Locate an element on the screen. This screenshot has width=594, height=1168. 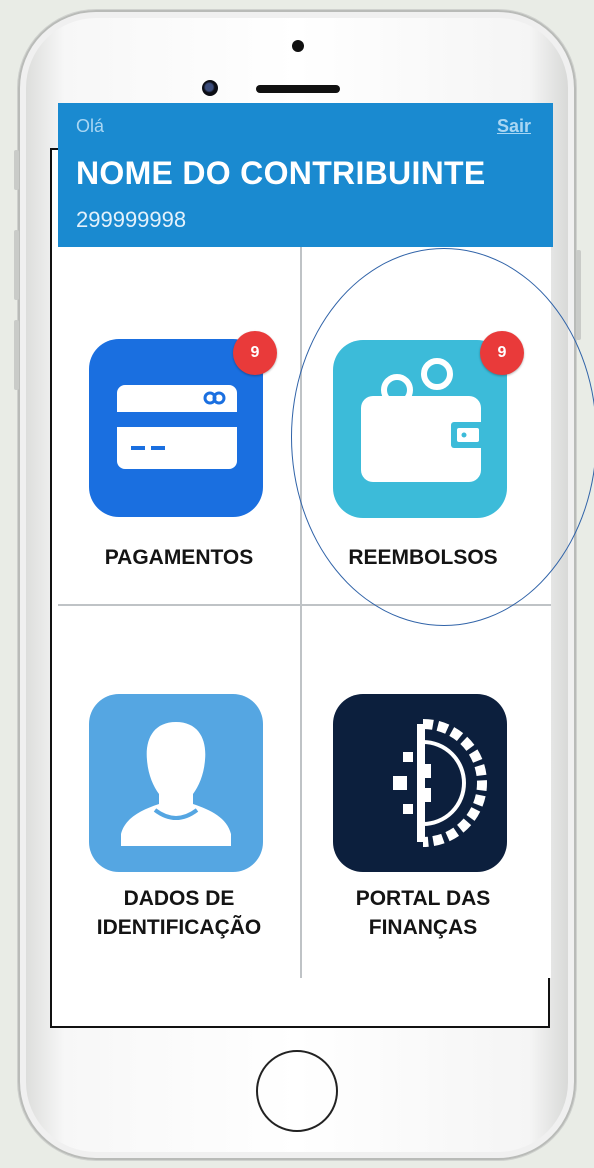
tile-portal-financas: PORTAL DAS FINANÇAS is located at coordinates (423, 784).